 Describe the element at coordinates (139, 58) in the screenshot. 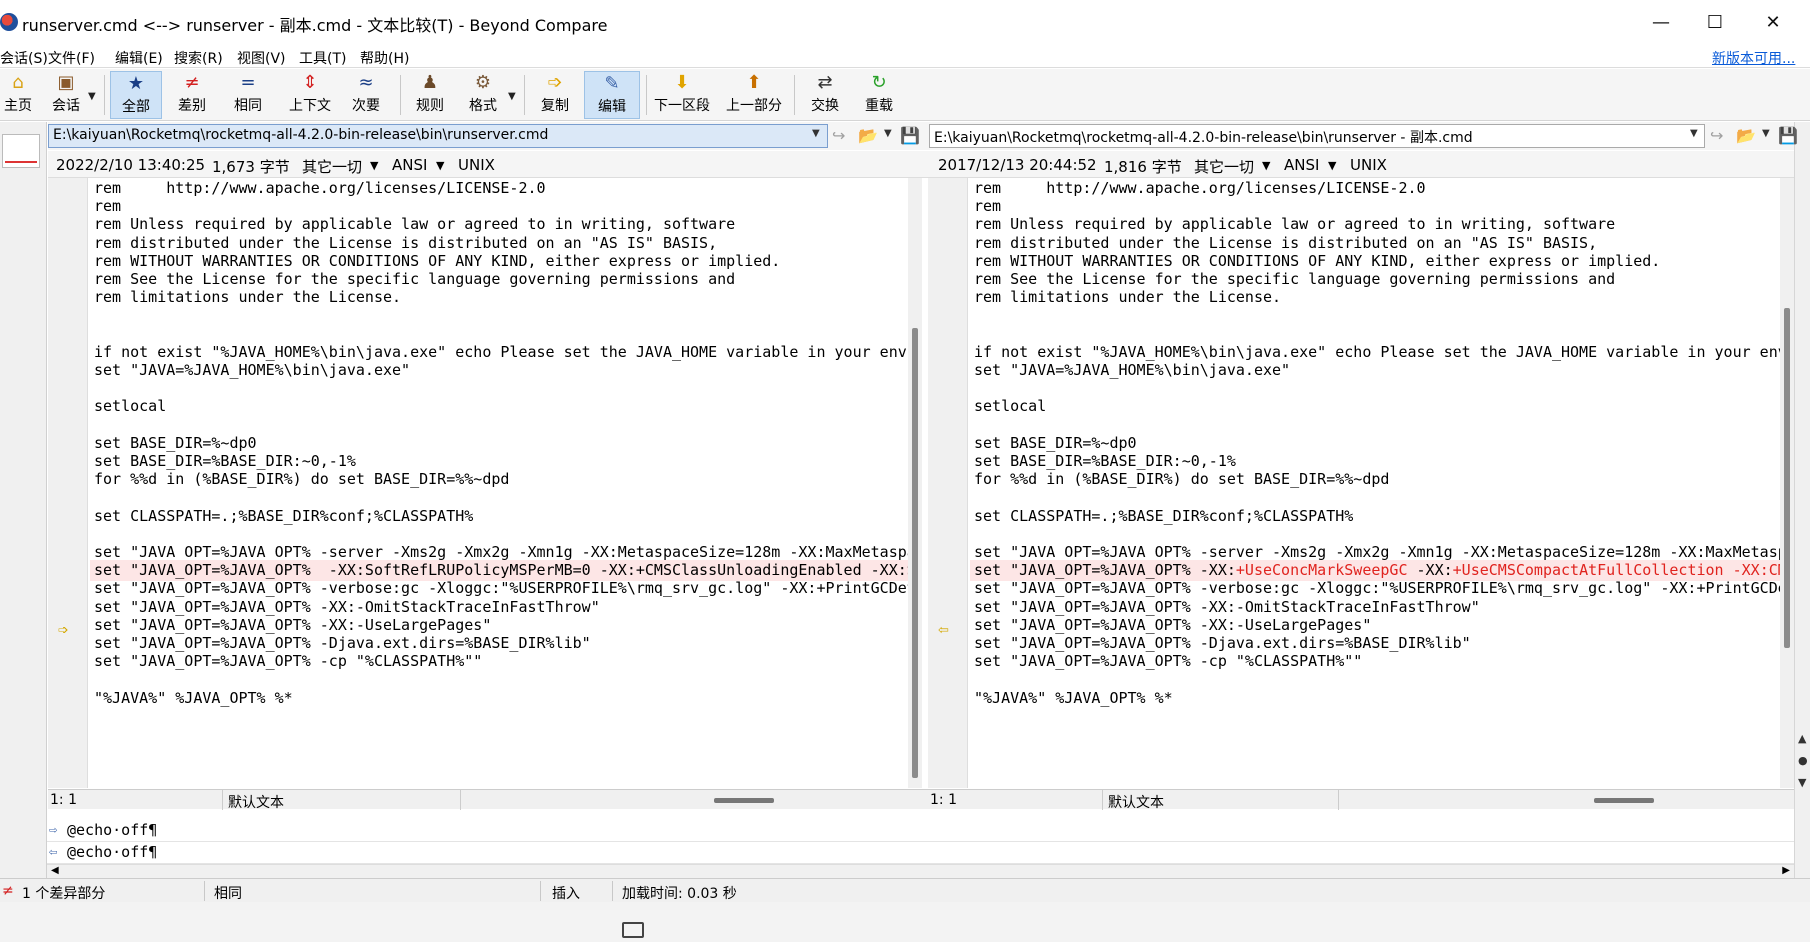

I see `menu-edit: 编辑(E)` at that location.